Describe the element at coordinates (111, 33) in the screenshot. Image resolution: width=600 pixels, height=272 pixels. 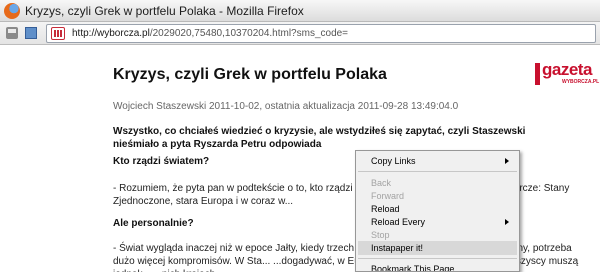
I see `url-host: http://wyborcza.pl` at that location.